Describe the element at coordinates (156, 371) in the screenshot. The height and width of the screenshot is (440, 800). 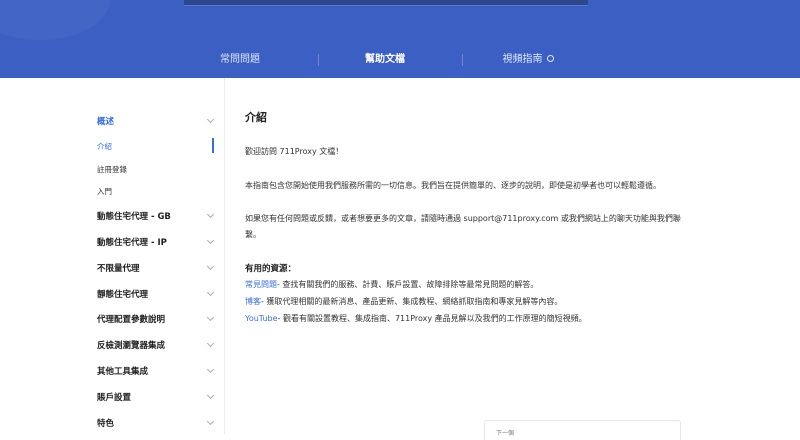
I see `sidebar-item-other-tools: 其他工具集成` at that location.